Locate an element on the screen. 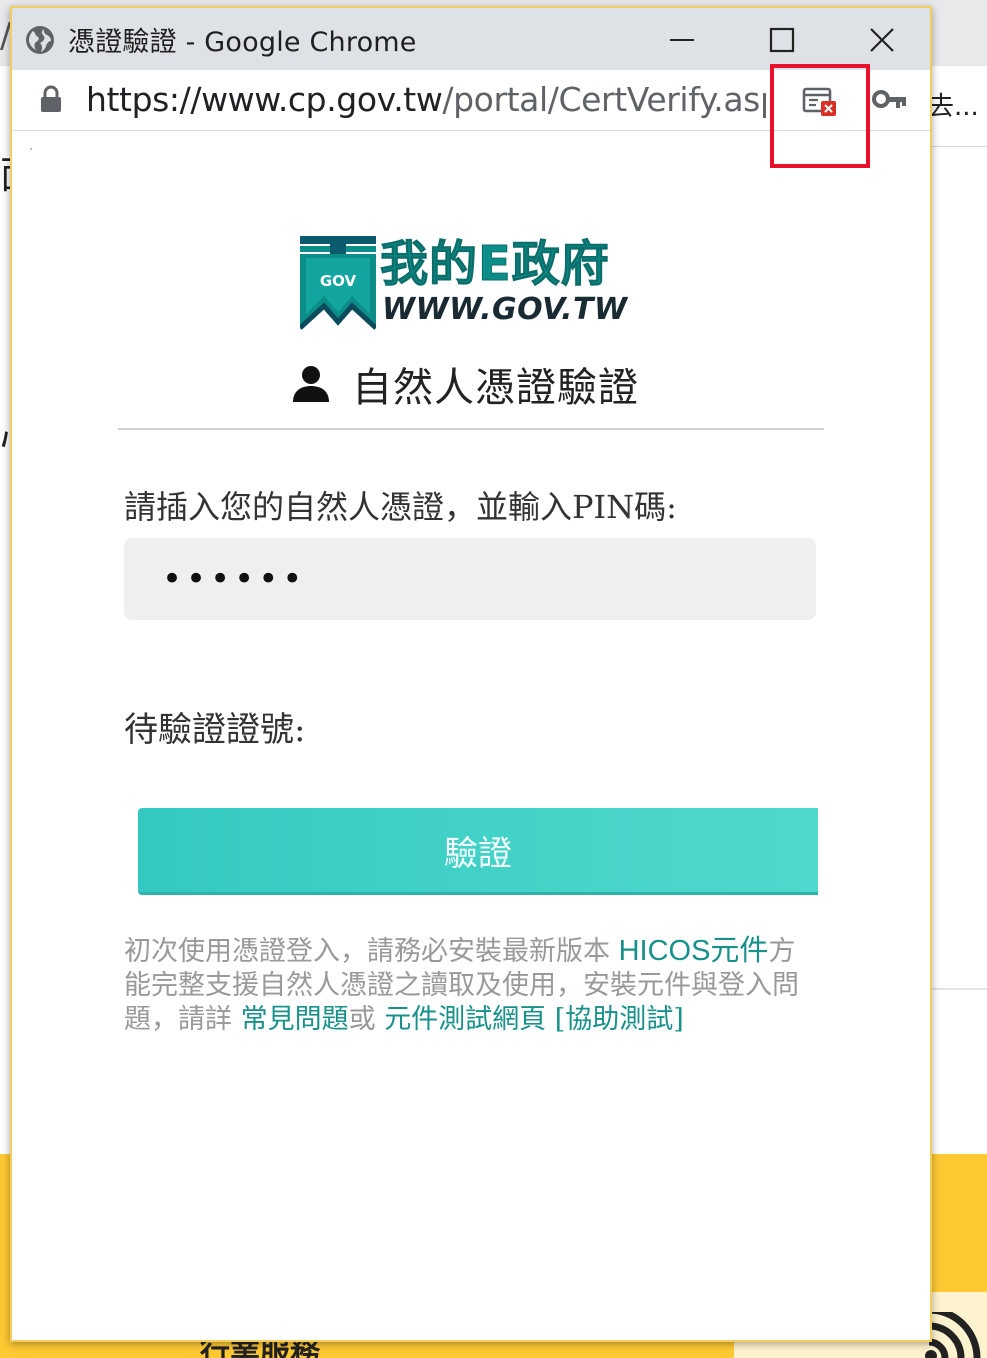  page-title: 自然人憑證驗證 is located at coordinates (465, 384).